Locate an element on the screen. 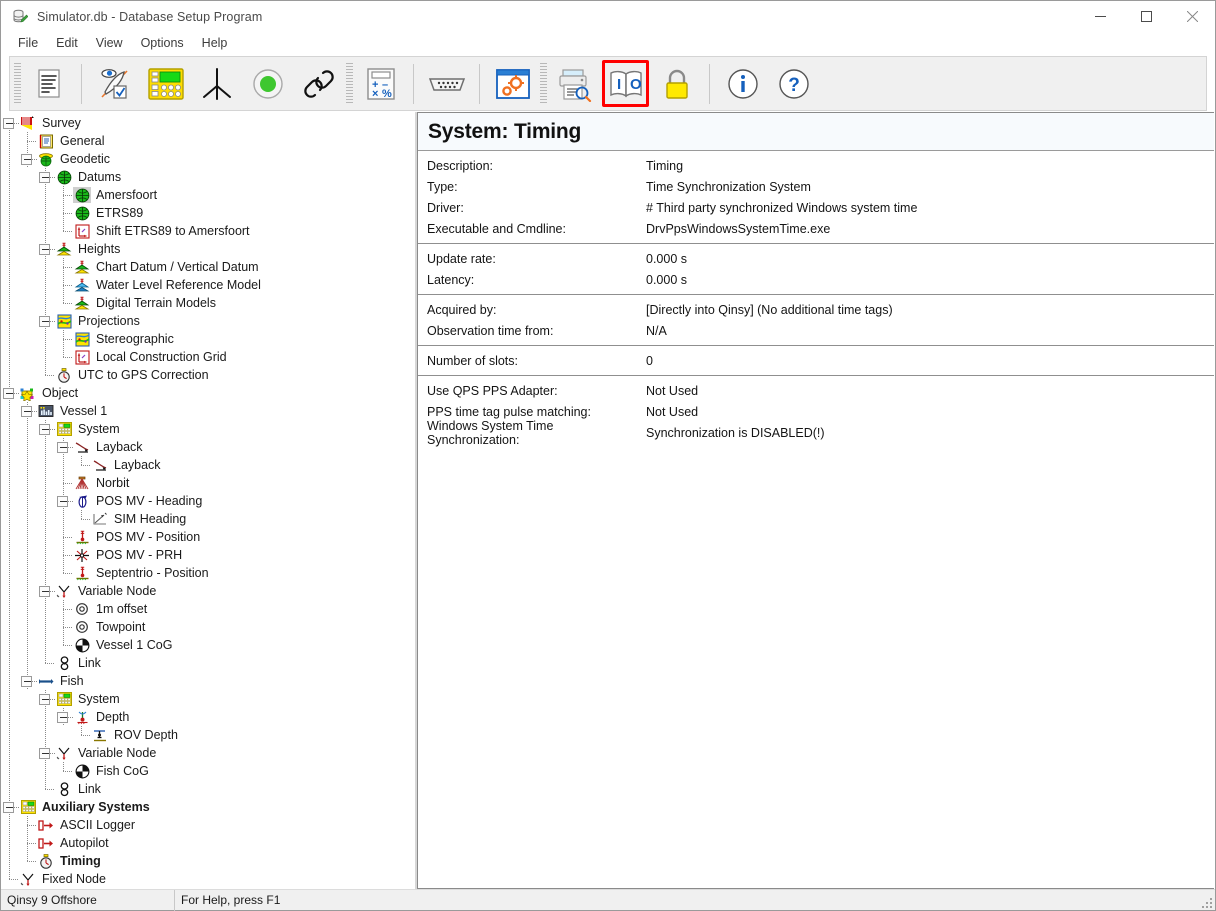  info-icon is located at coordinates (742, 83).